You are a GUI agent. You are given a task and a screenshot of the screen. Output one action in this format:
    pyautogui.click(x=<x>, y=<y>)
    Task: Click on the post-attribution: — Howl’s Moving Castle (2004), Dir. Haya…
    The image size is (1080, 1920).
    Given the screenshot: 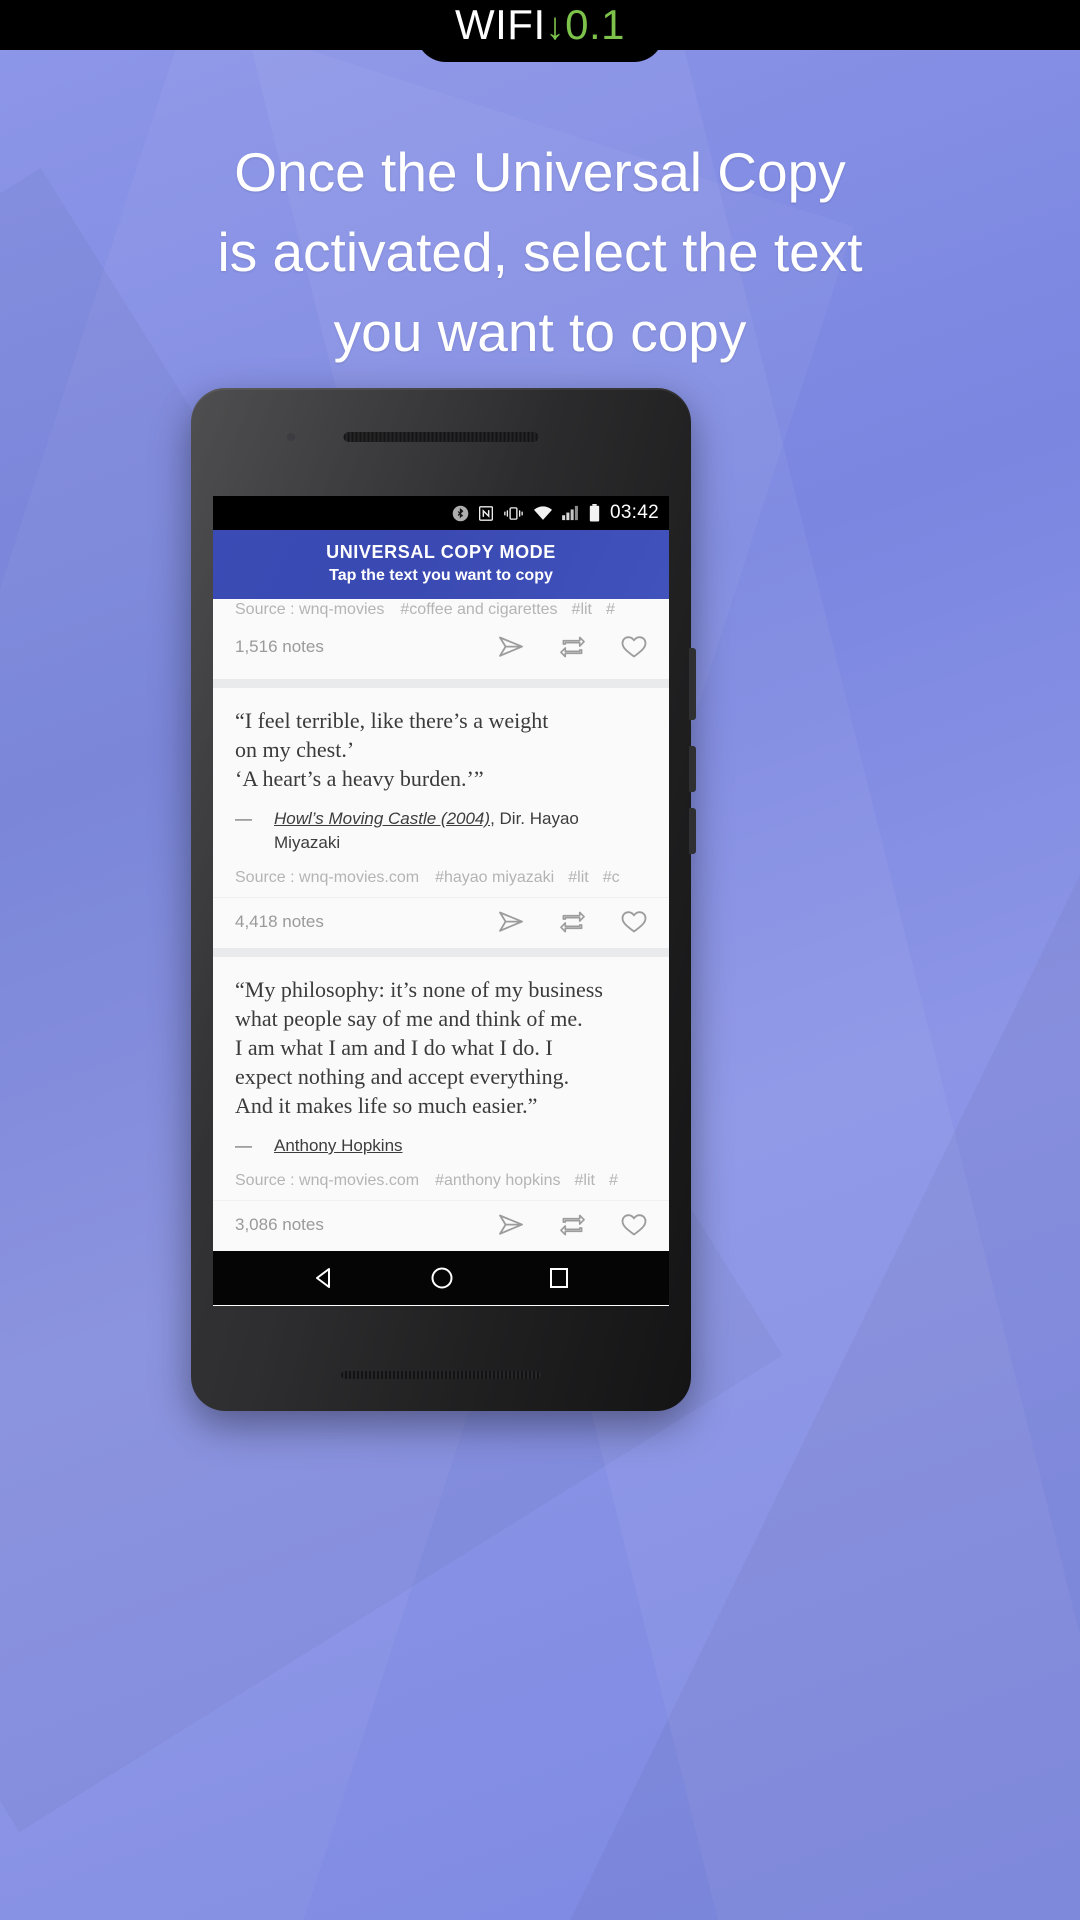 What is the action you would take?
    pyautogui.click(x=441, y=831)
    